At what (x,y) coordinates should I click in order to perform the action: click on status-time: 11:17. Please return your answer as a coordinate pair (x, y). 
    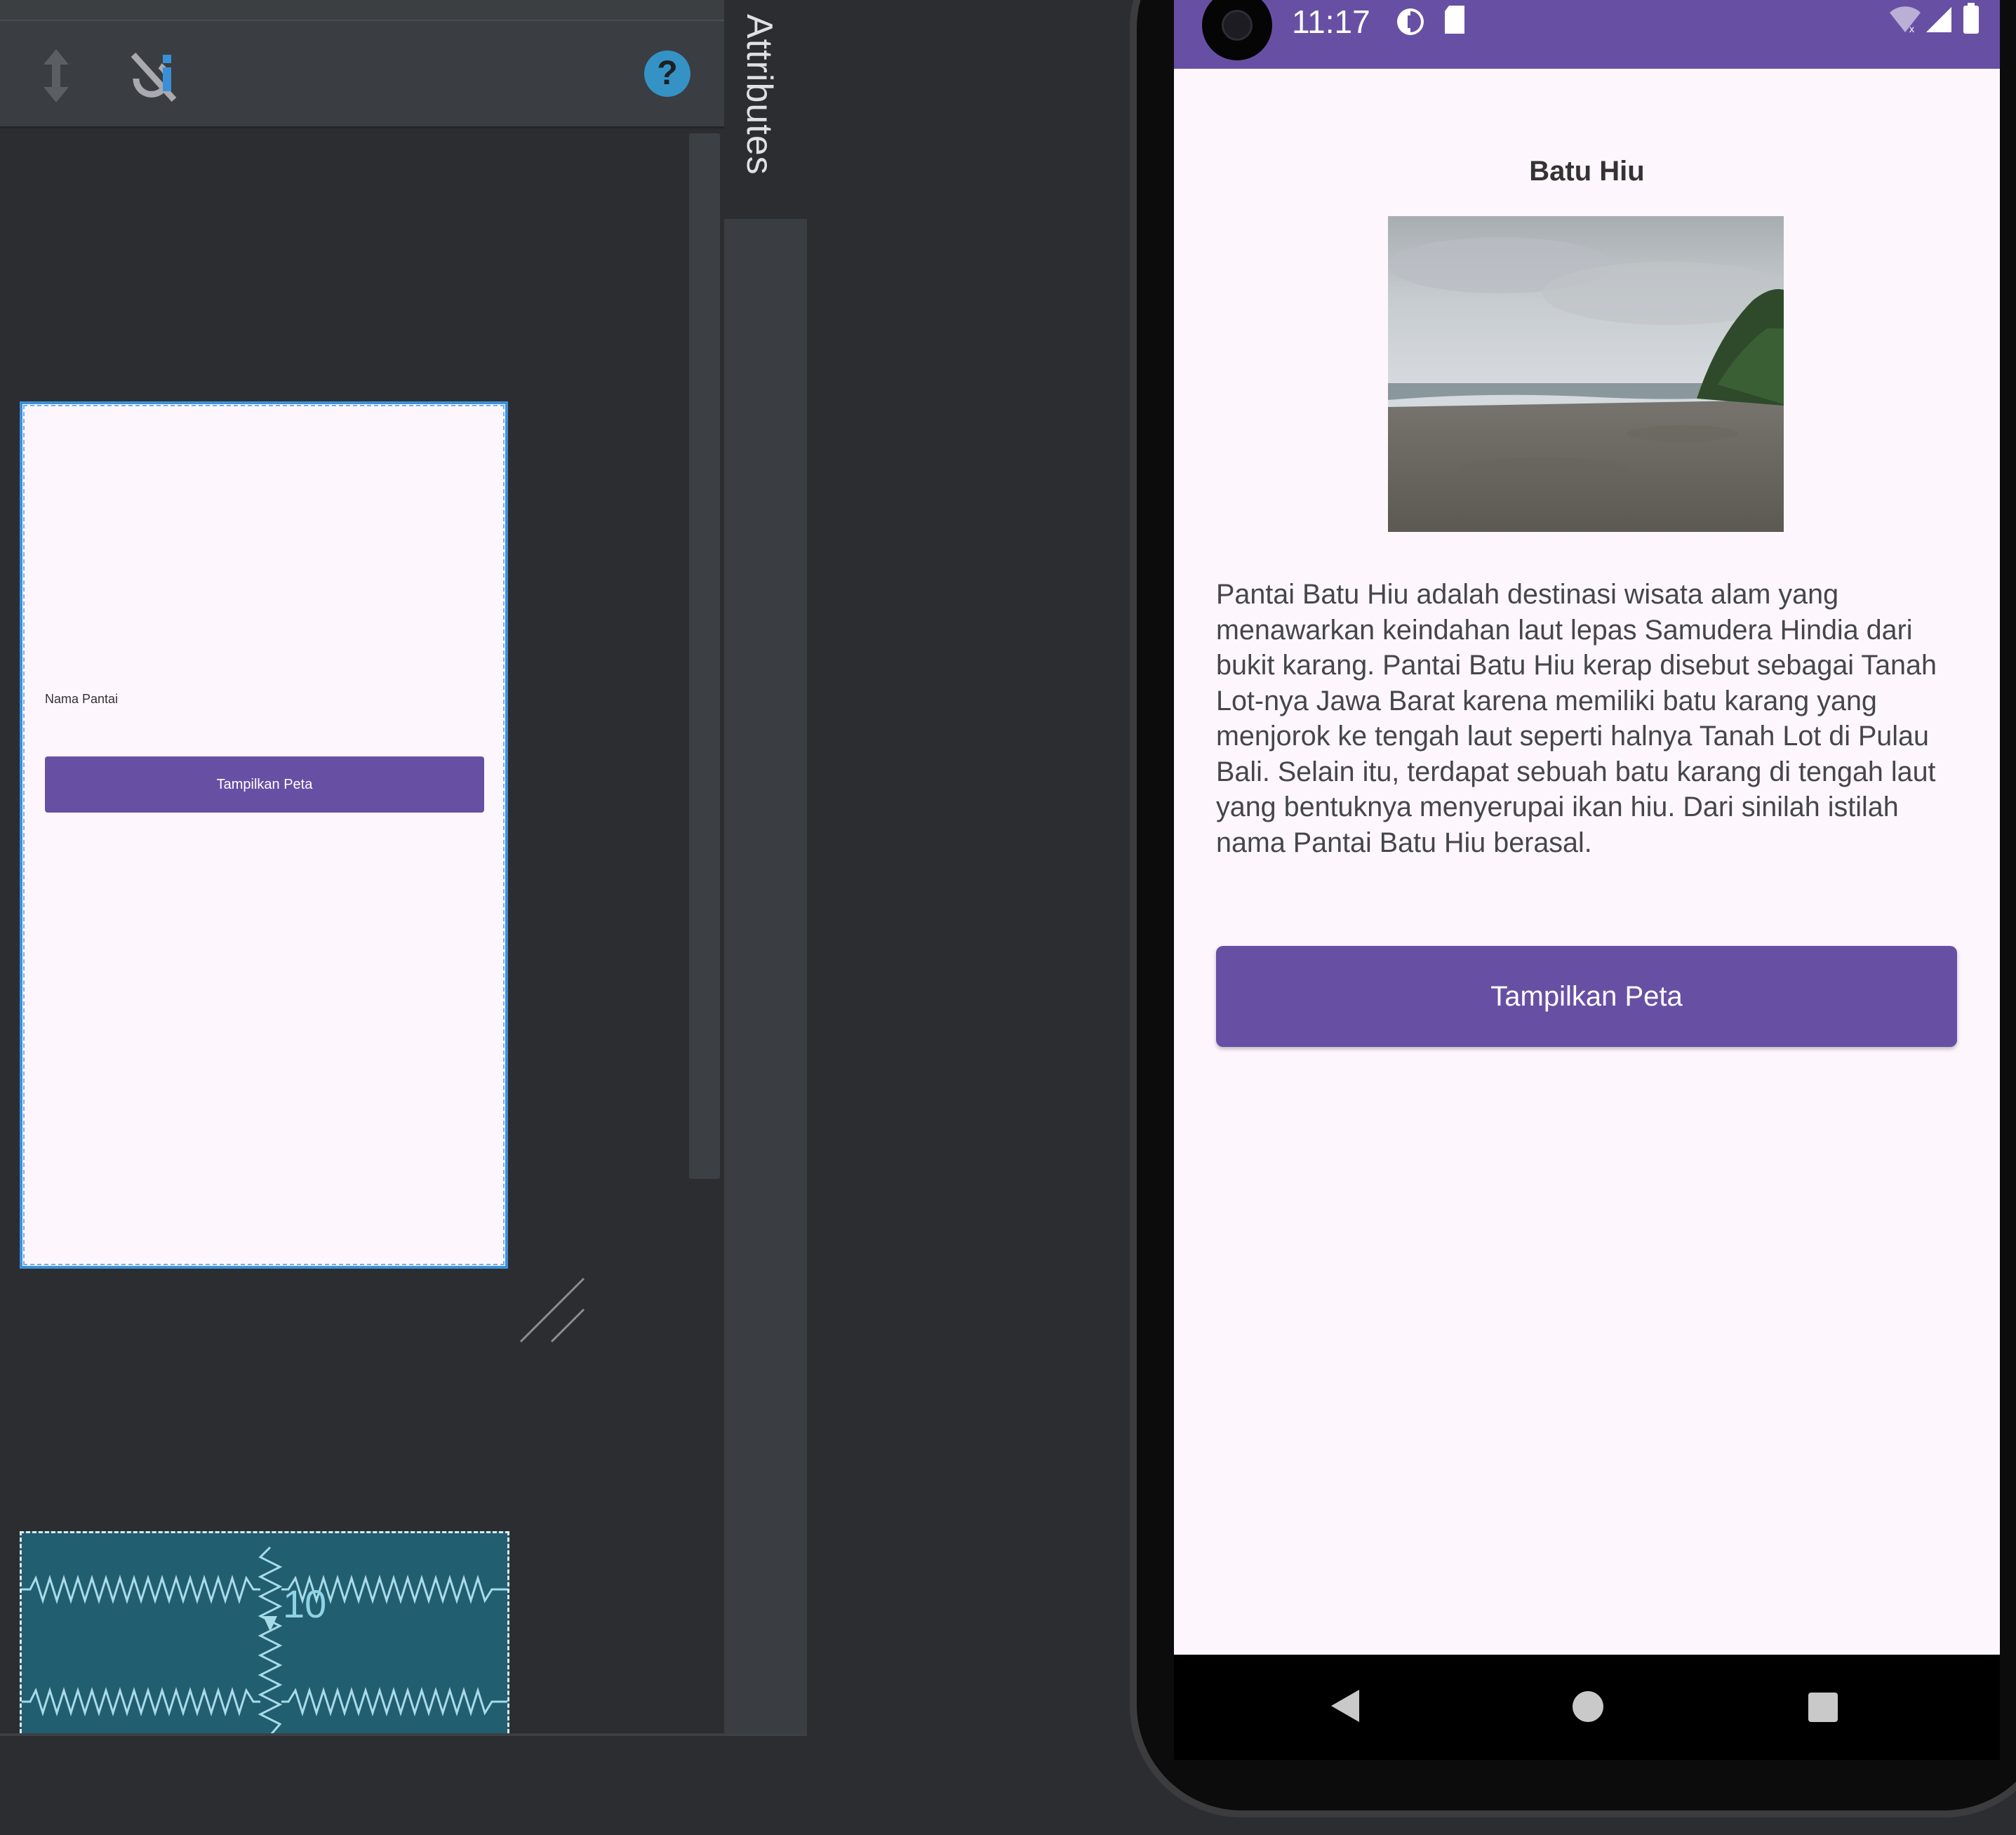
    Looking at the image, I should click on (1331, 22).